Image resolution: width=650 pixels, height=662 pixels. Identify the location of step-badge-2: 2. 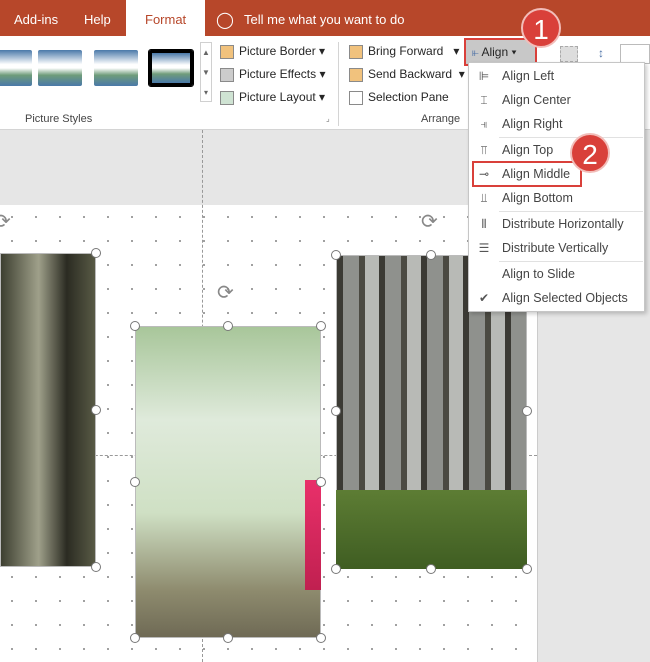
(590, 153).